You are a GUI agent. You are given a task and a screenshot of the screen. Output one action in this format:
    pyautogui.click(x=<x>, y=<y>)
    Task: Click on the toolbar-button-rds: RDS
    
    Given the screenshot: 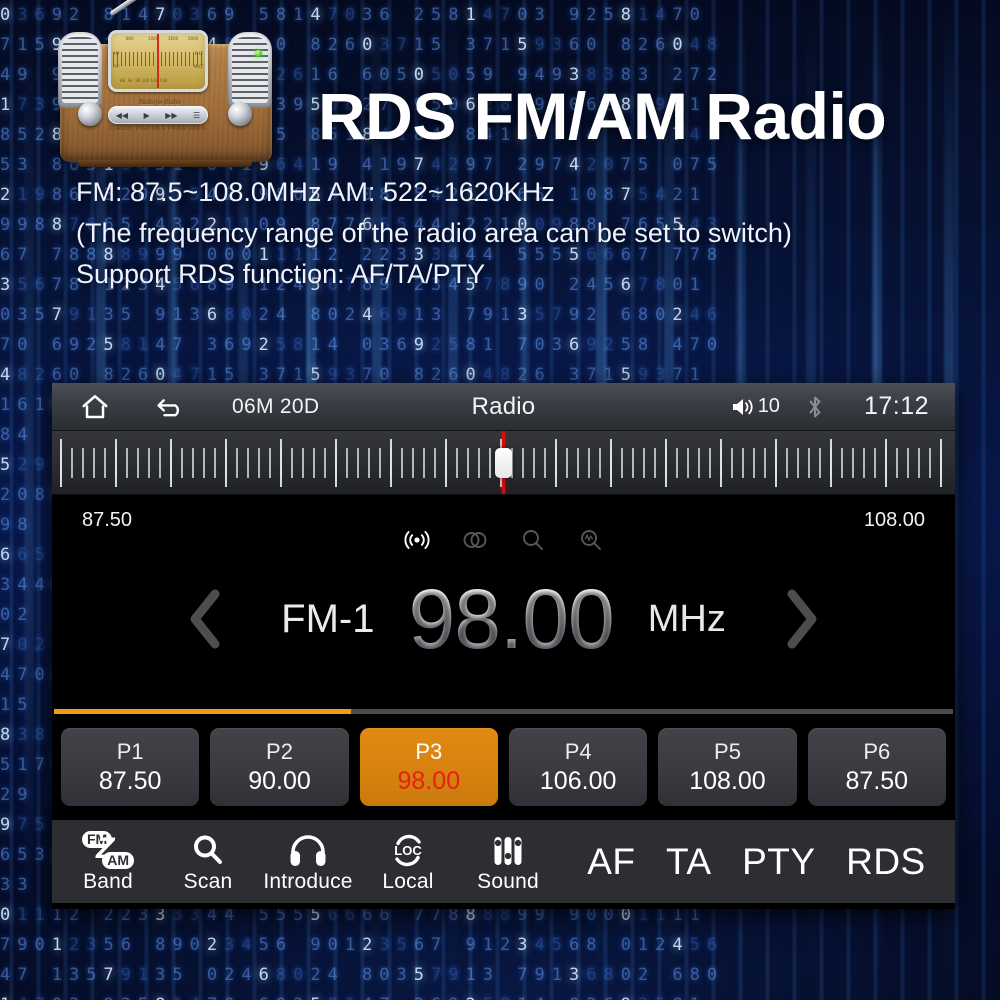 What is the action you would take?
    pyautogui.click(x=886, y=862)
    